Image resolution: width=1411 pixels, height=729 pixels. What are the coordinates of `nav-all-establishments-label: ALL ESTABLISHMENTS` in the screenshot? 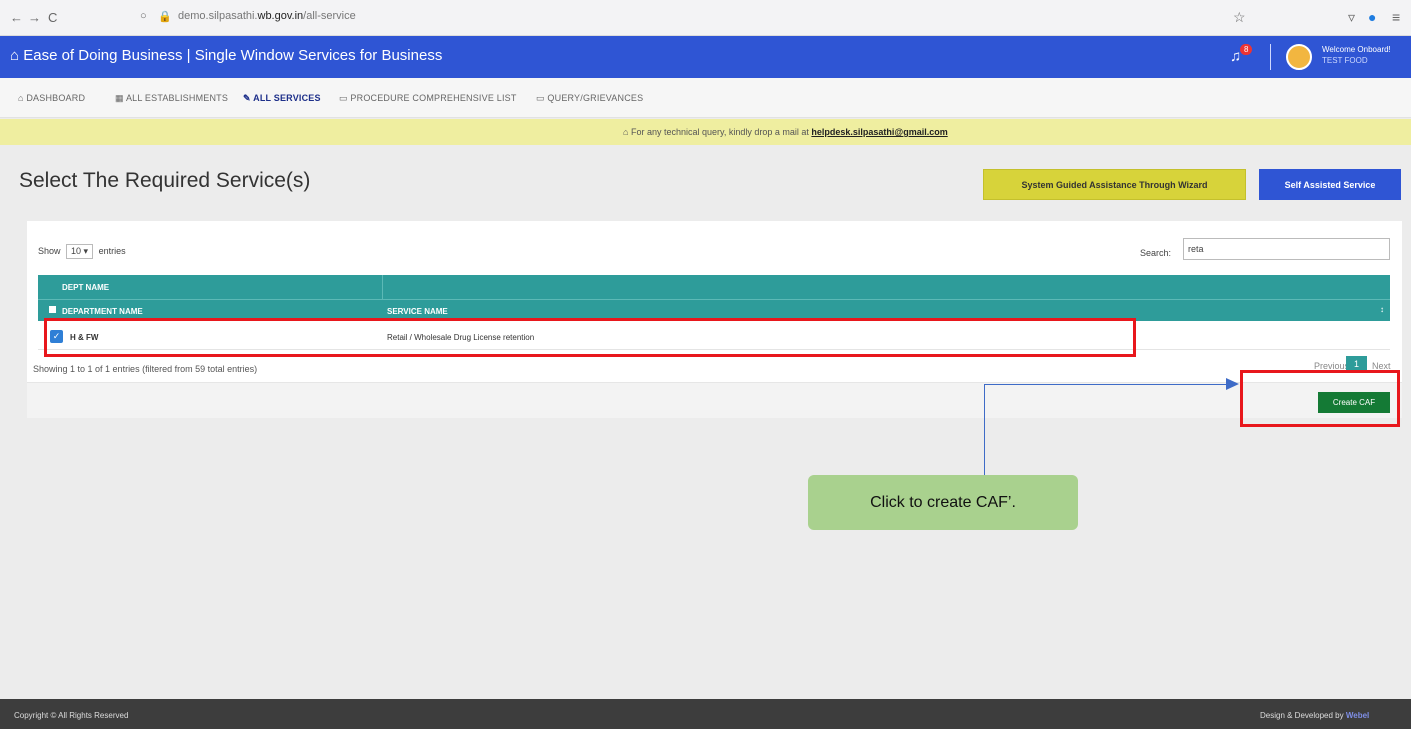 It's located at (177, 98).